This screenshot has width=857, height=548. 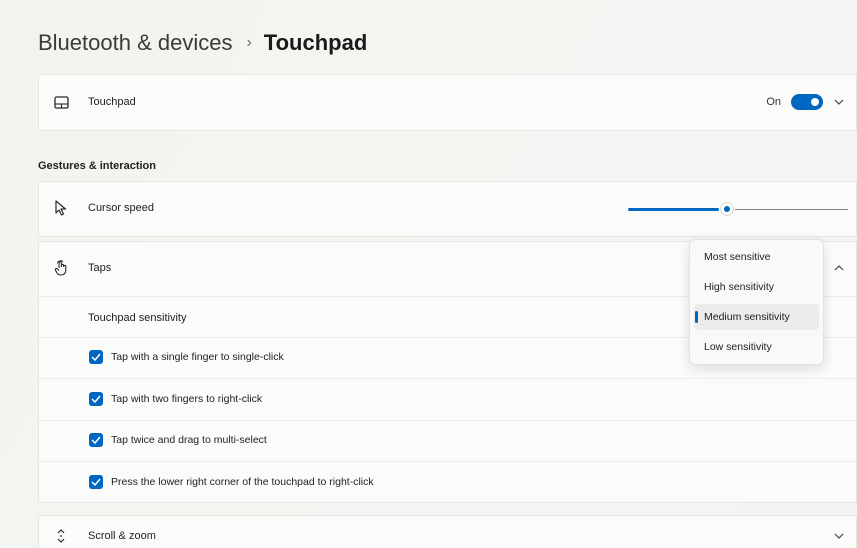 I want to click on breadcrumb: Bluetooth & devices › Touchpad, so click(x=202, y=43).